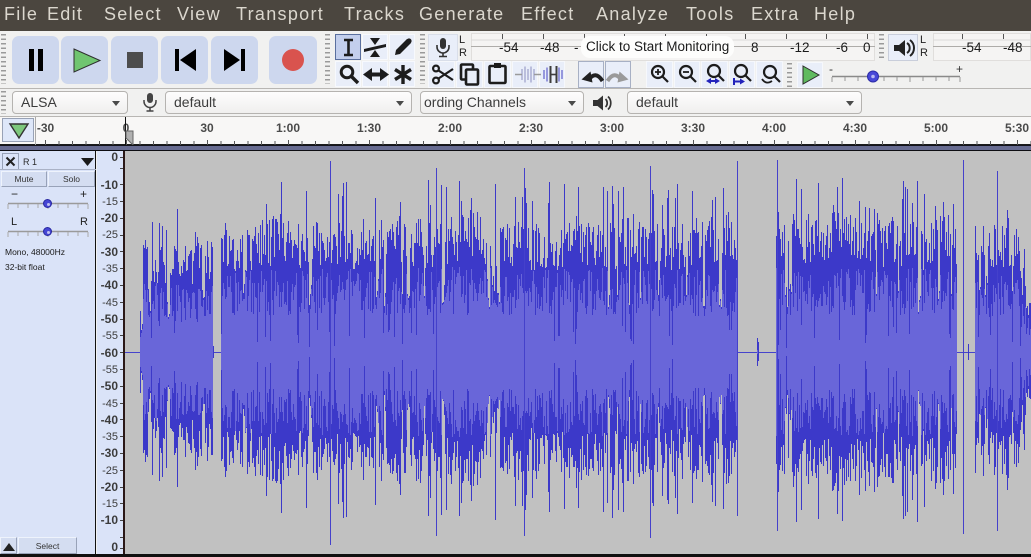 This screenshot has height=557, width=1031. I want to click on svg-text: 30, so click(207, 128).